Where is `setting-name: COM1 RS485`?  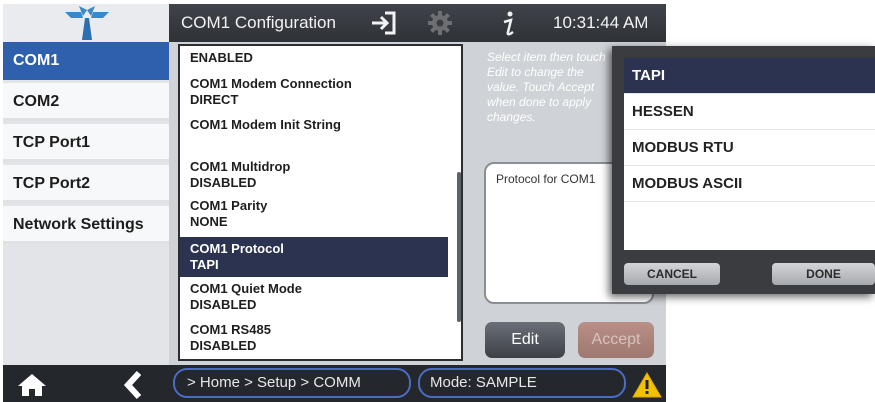 setting-name: COM1 RS485 is located at coordinates (230, 329).